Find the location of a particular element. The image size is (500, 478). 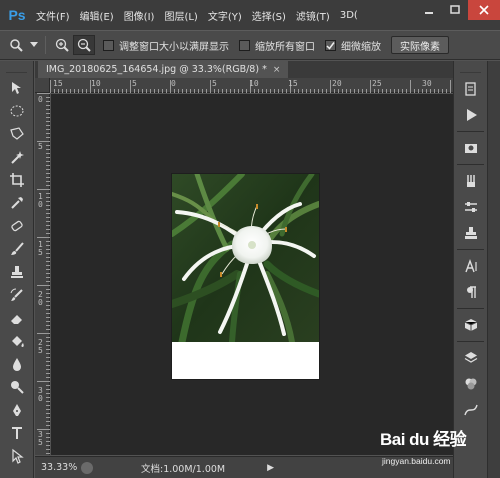

polygonal-lasso-icon is located at coordinates (17, 133).